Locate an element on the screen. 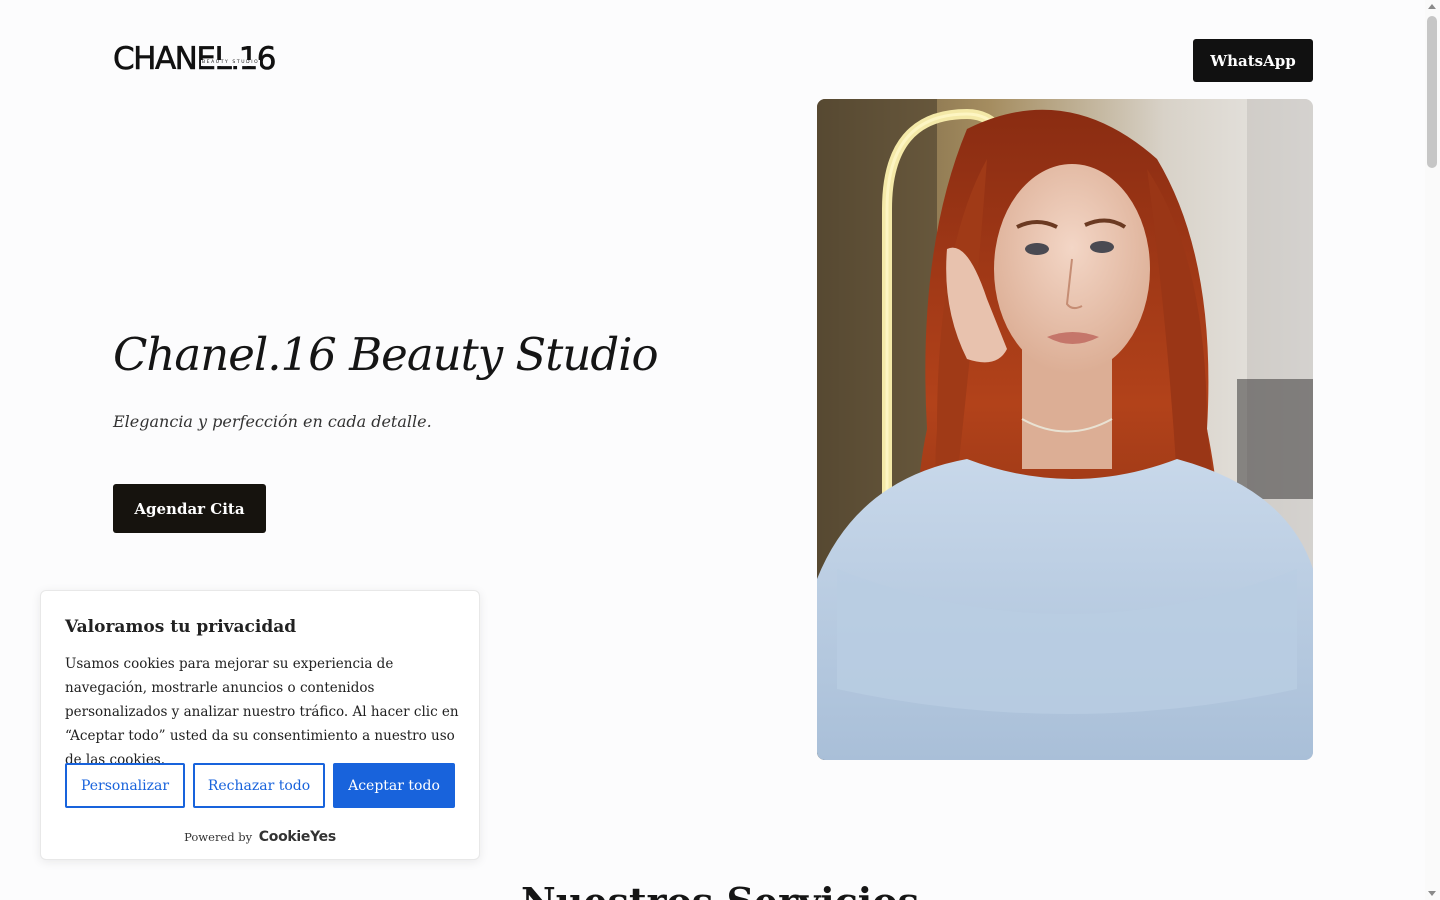  whatsapp-button: WhatsApp is located at coordinates (1253, 60).